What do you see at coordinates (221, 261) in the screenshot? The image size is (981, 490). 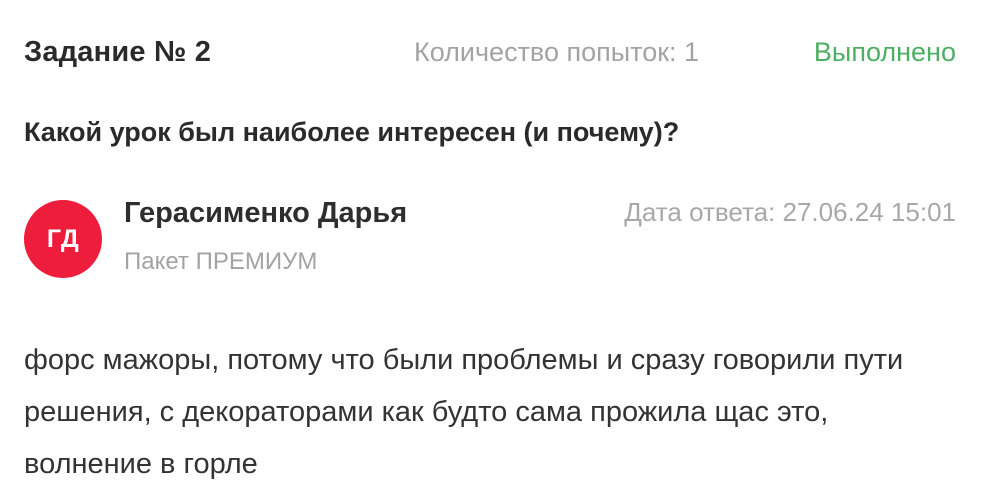 I see `author-package: Пакет ПРЕМИУМ` at bounding box center [221, 261].